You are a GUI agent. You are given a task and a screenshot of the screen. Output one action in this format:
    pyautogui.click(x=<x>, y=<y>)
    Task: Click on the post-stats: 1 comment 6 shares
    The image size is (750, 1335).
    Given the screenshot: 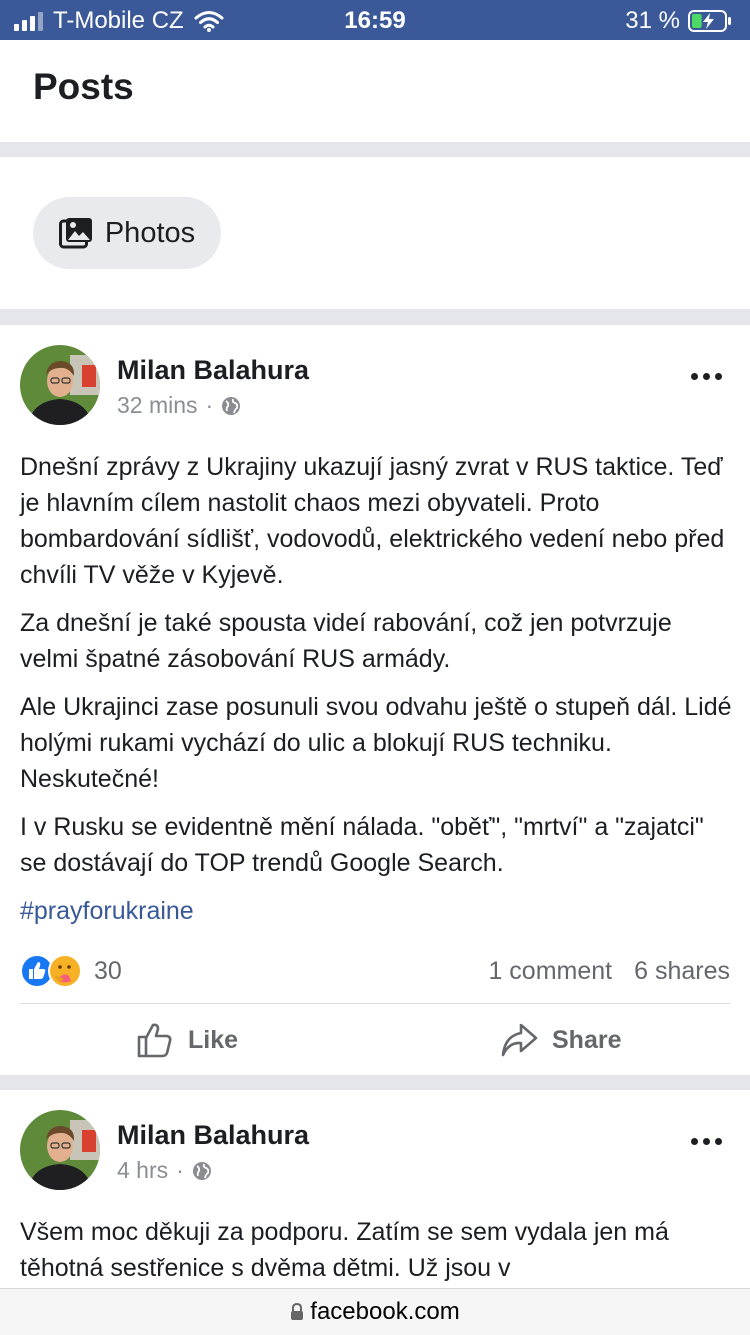 What is the action you would take?
    pyautogui.click(x=609, y=971)
    